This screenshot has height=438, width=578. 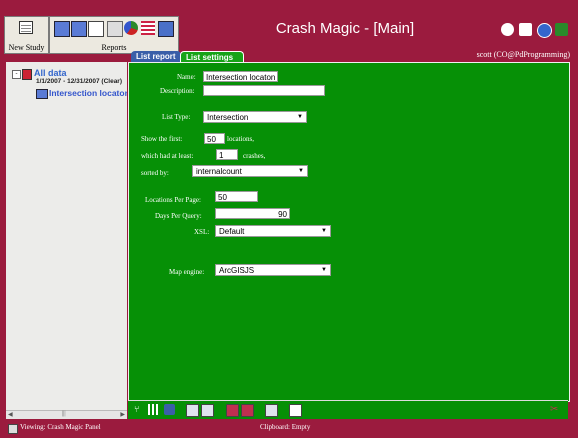 I want to click on tree-scrollbar: ◀ ||| ▶, so click(x=66, y=414).